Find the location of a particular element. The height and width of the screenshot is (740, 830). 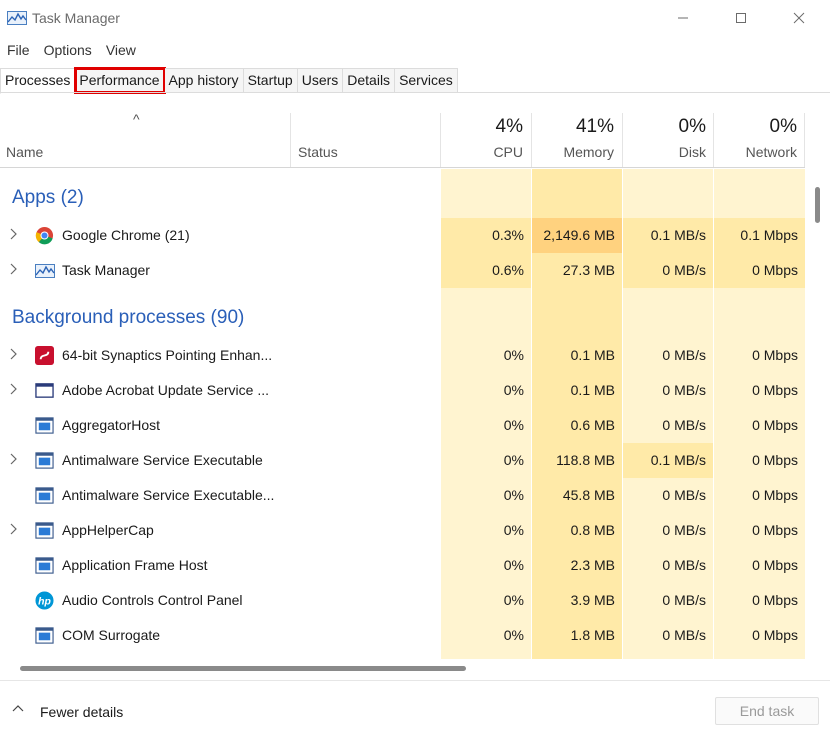

menu-bar: File Options View is located at coordinates (71, 50).